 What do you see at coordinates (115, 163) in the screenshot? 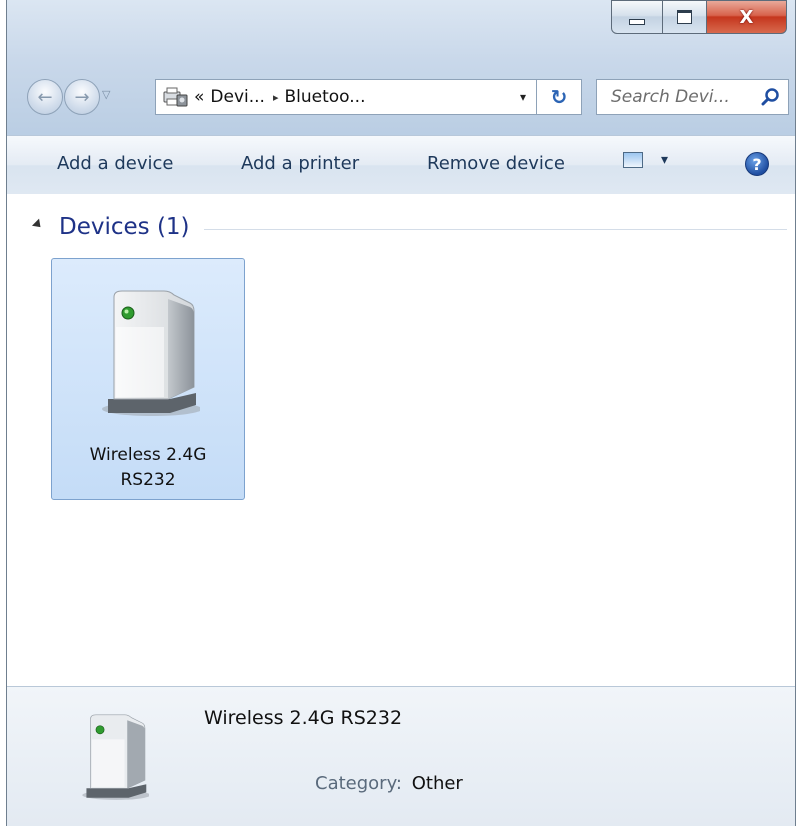
I see `add-device-button: Add a device` at bounding box center [115, 163].